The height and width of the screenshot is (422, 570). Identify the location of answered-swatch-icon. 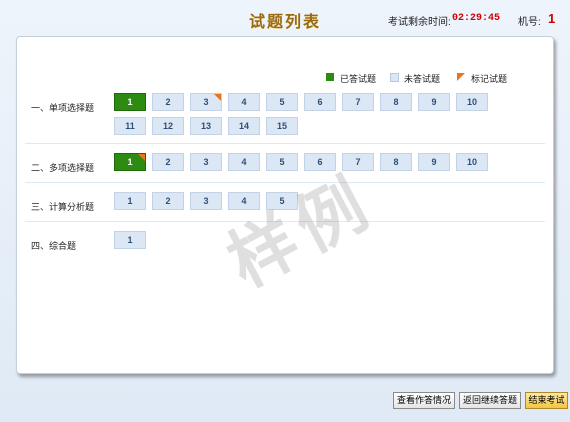
(330, 77).